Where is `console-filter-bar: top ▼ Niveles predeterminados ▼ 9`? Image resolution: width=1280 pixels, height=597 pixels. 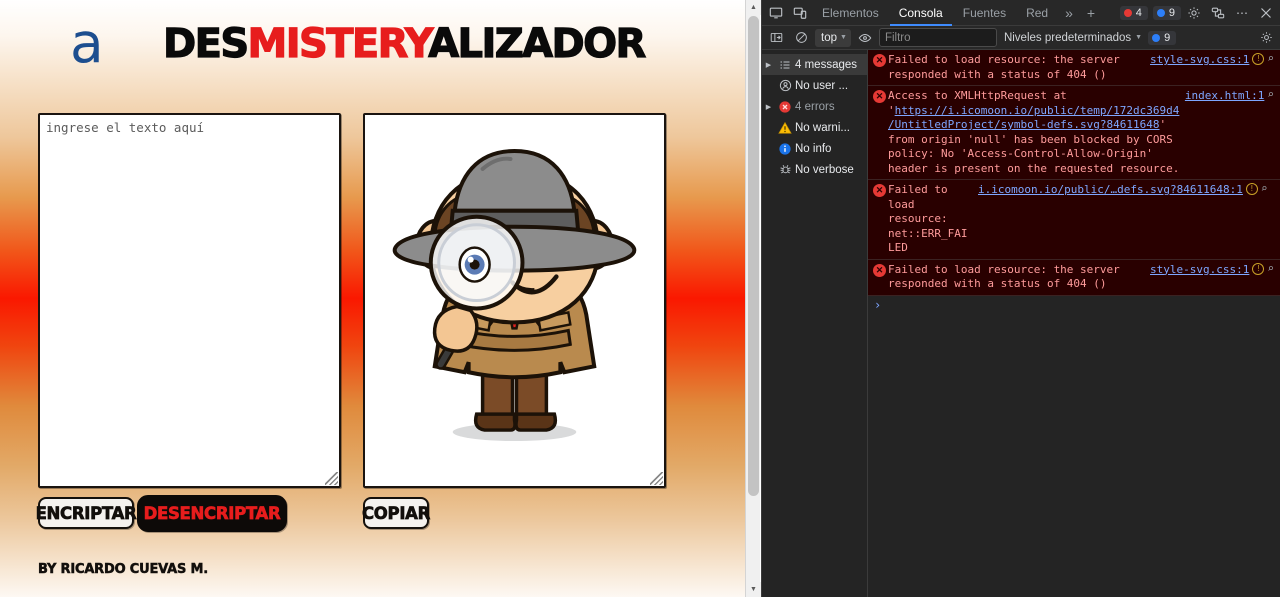
console-filter-bar: top ▼ Niveles predeterminados ▼ 9 is located at coordinates (1021, 38).